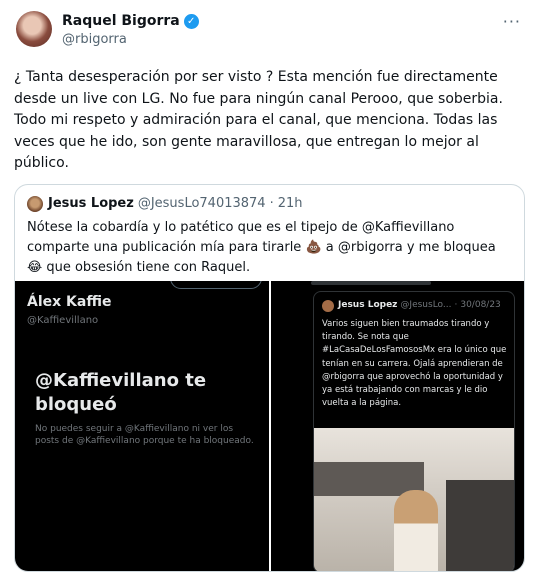 This screenshot has height=575, width=539. What do you see at coordinates (416, 530) in the screenshot?
I see `photo-person` at bounding box center [416, 530].